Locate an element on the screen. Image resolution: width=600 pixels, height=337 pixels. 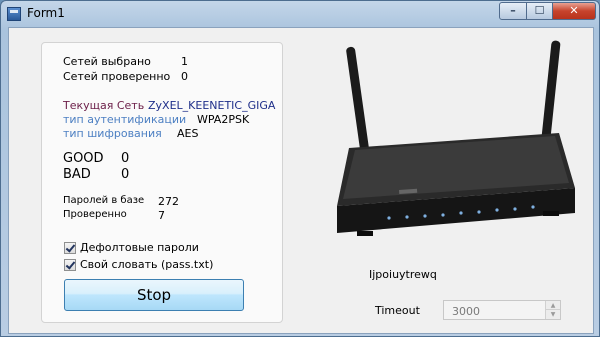
spin-up-icon: ▲ is located at coordinates (552, 305).